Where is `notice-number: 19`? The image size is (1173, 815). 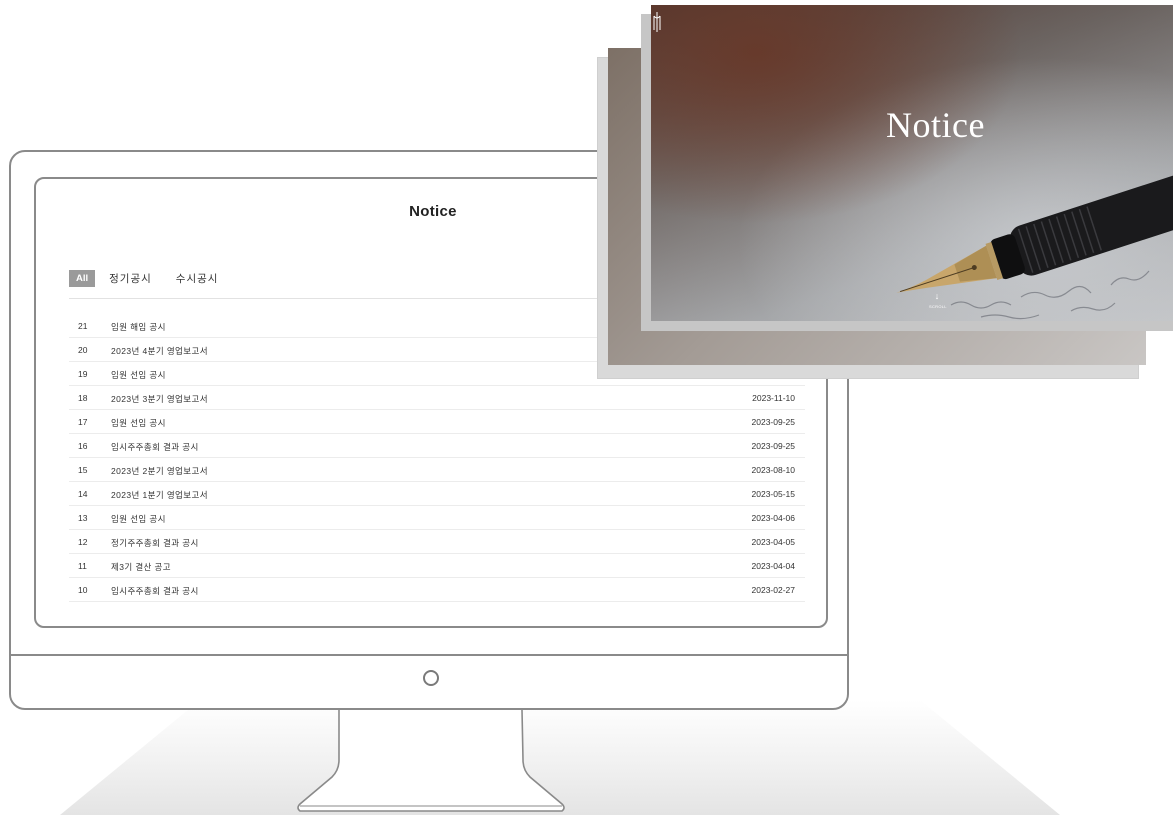
notice-number: 19 is located at coordinates (83, 374).